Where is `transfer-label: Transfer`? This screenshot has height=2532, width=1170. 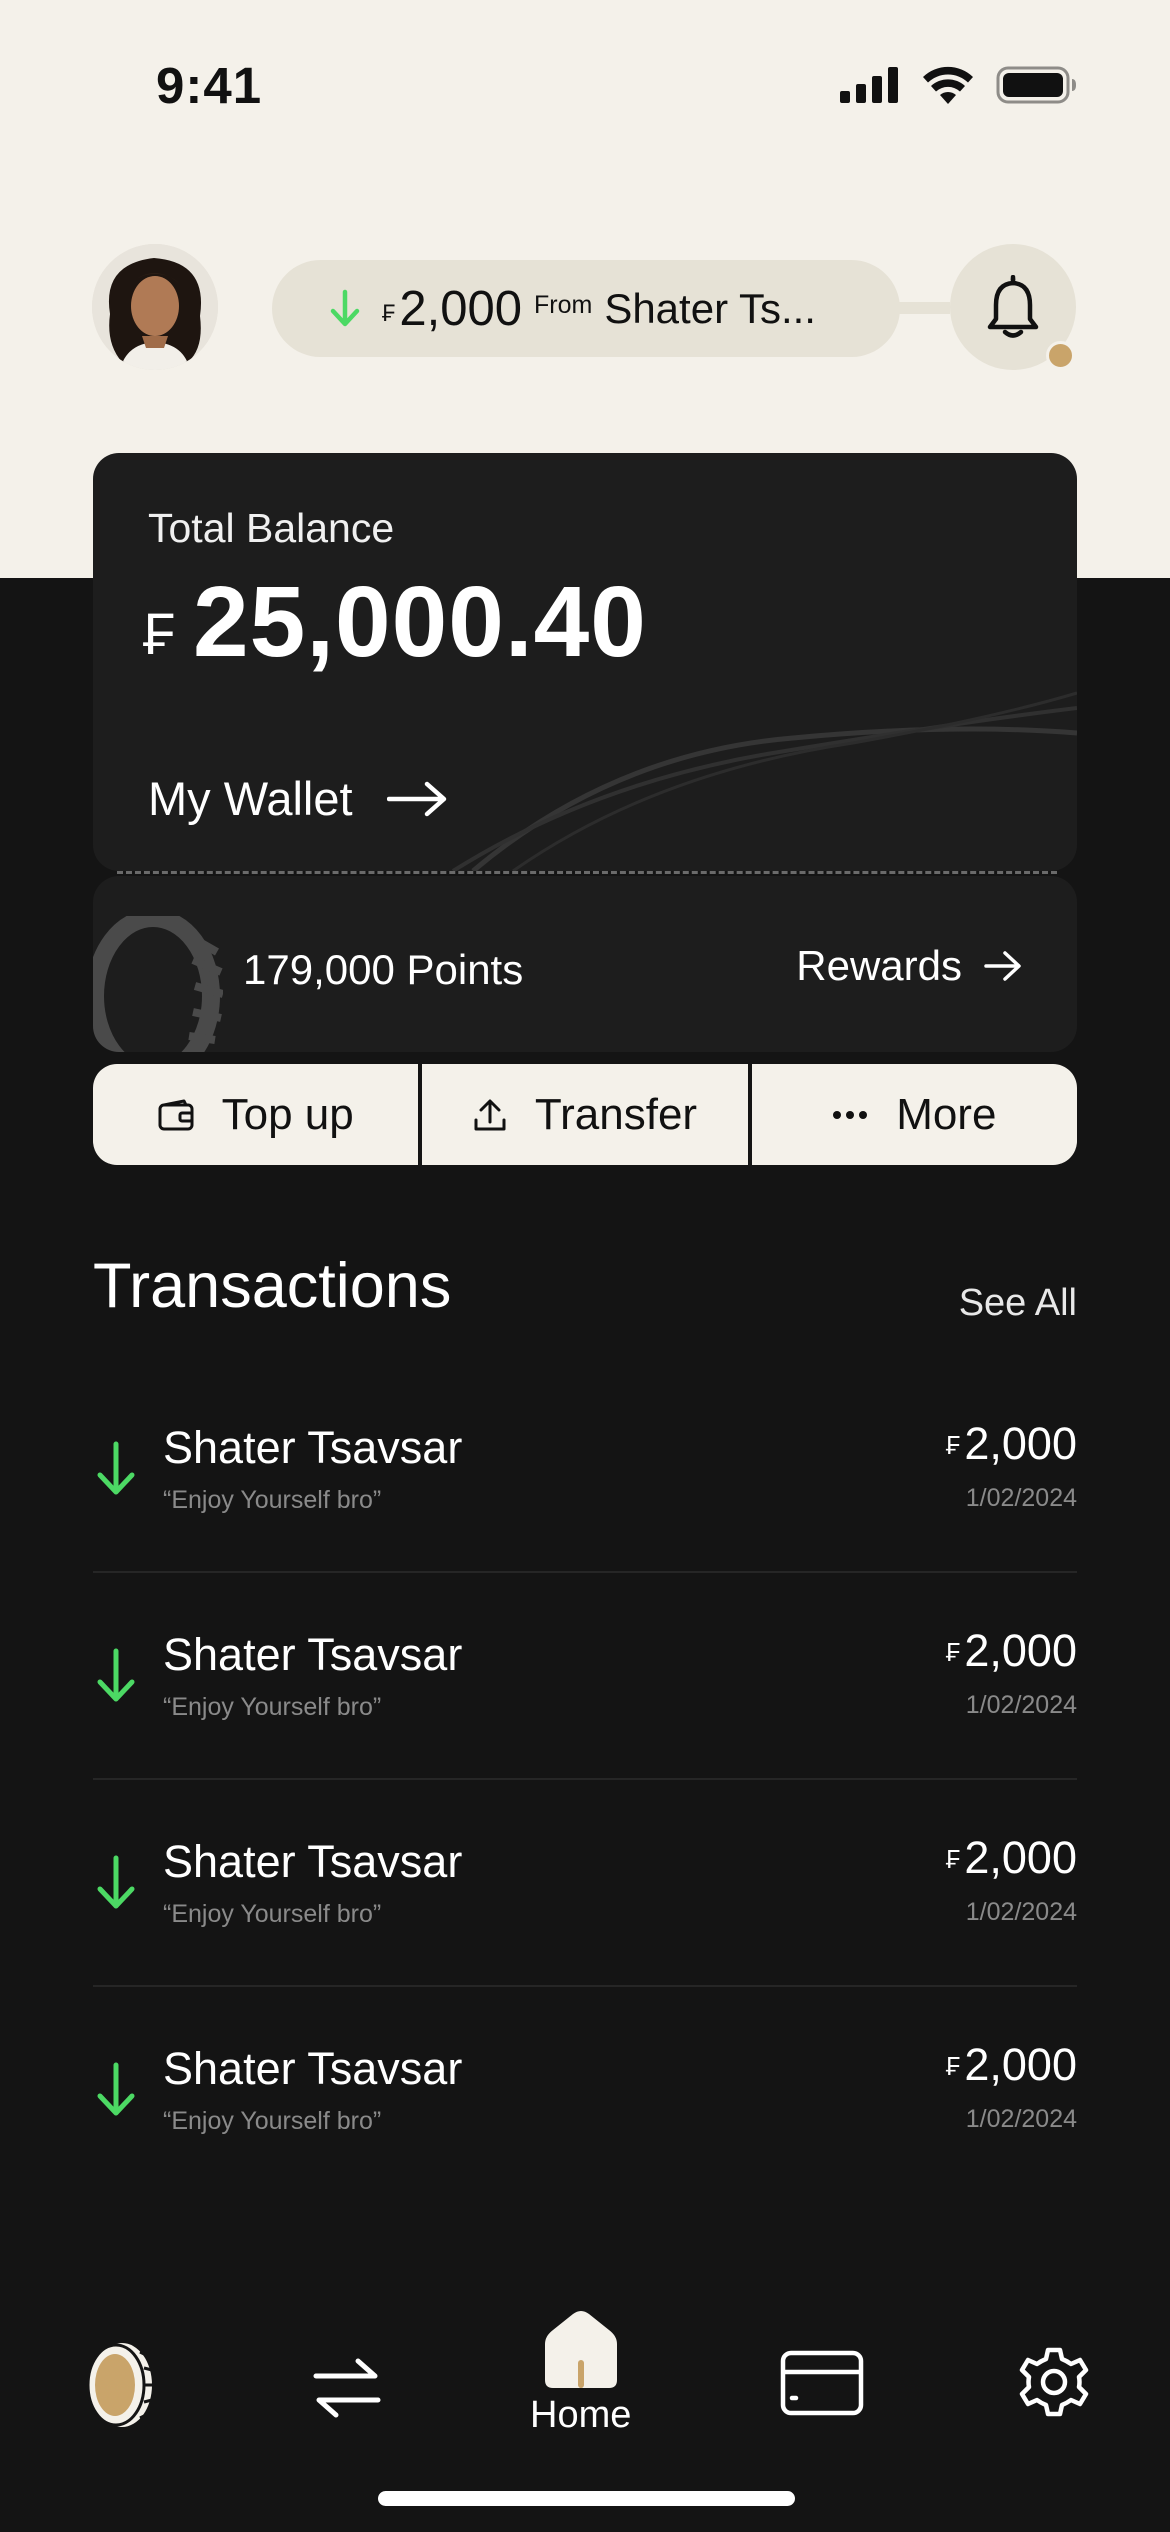 transfer-label: Transfer is located at coordinates (616, 1114).